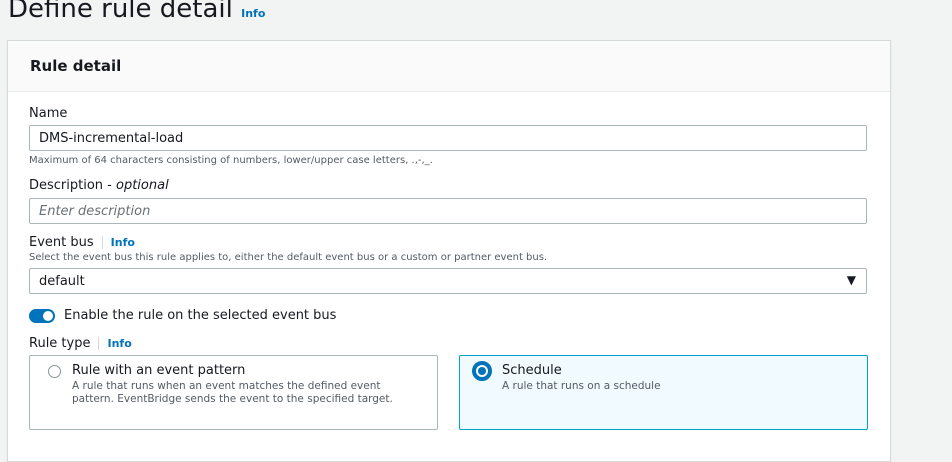 Image resolution: width=952 pixels, height=462 pixels. Describe the element at coordinates (42, 316) in the screenshot. I see `enable-rule-toggle` at that location.